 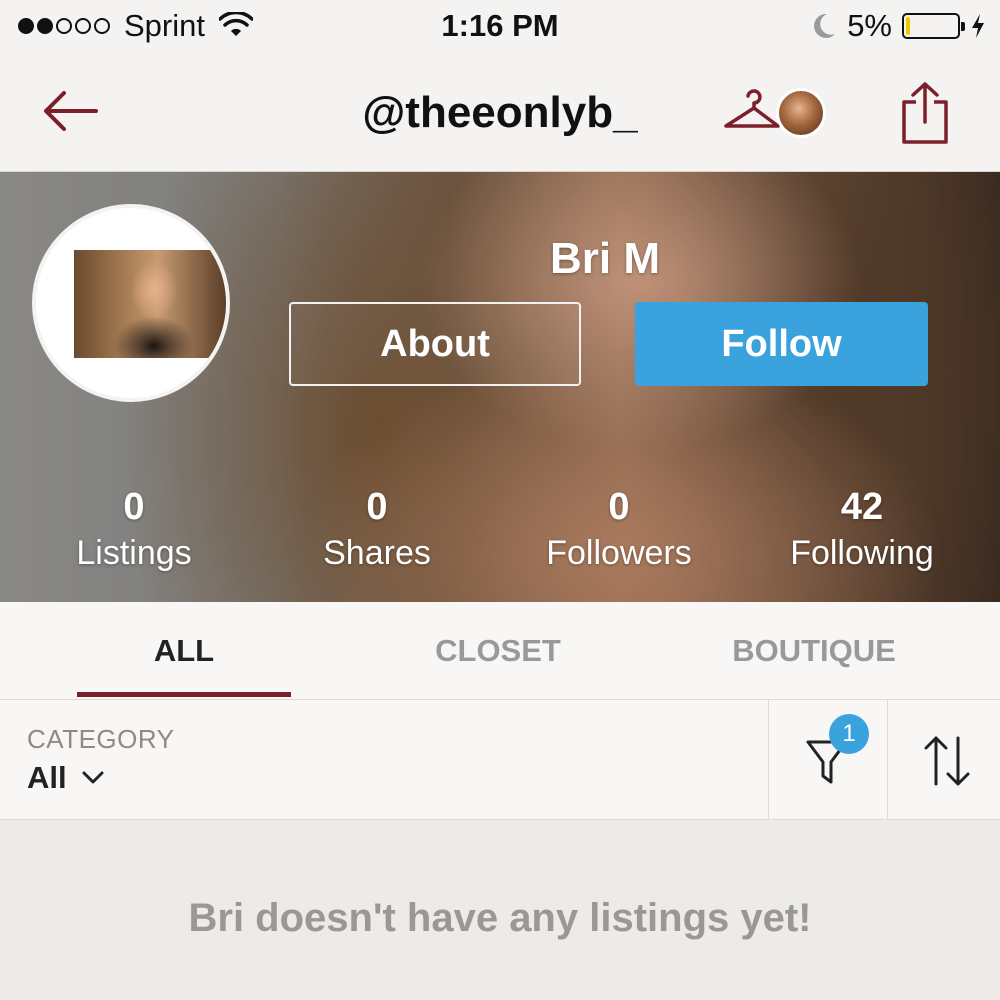 I want to click on stat-label: Followers, so click(x=619, y=553).